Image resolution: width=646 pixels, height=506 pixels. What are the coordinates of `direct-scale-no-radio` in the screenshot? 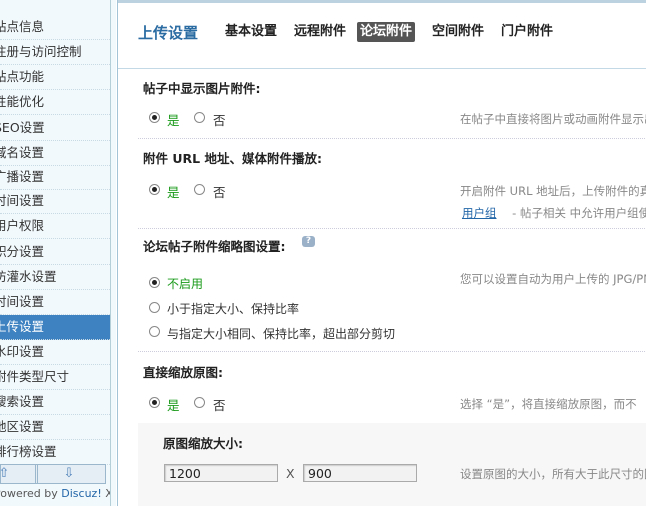 It's located at (199, 402).